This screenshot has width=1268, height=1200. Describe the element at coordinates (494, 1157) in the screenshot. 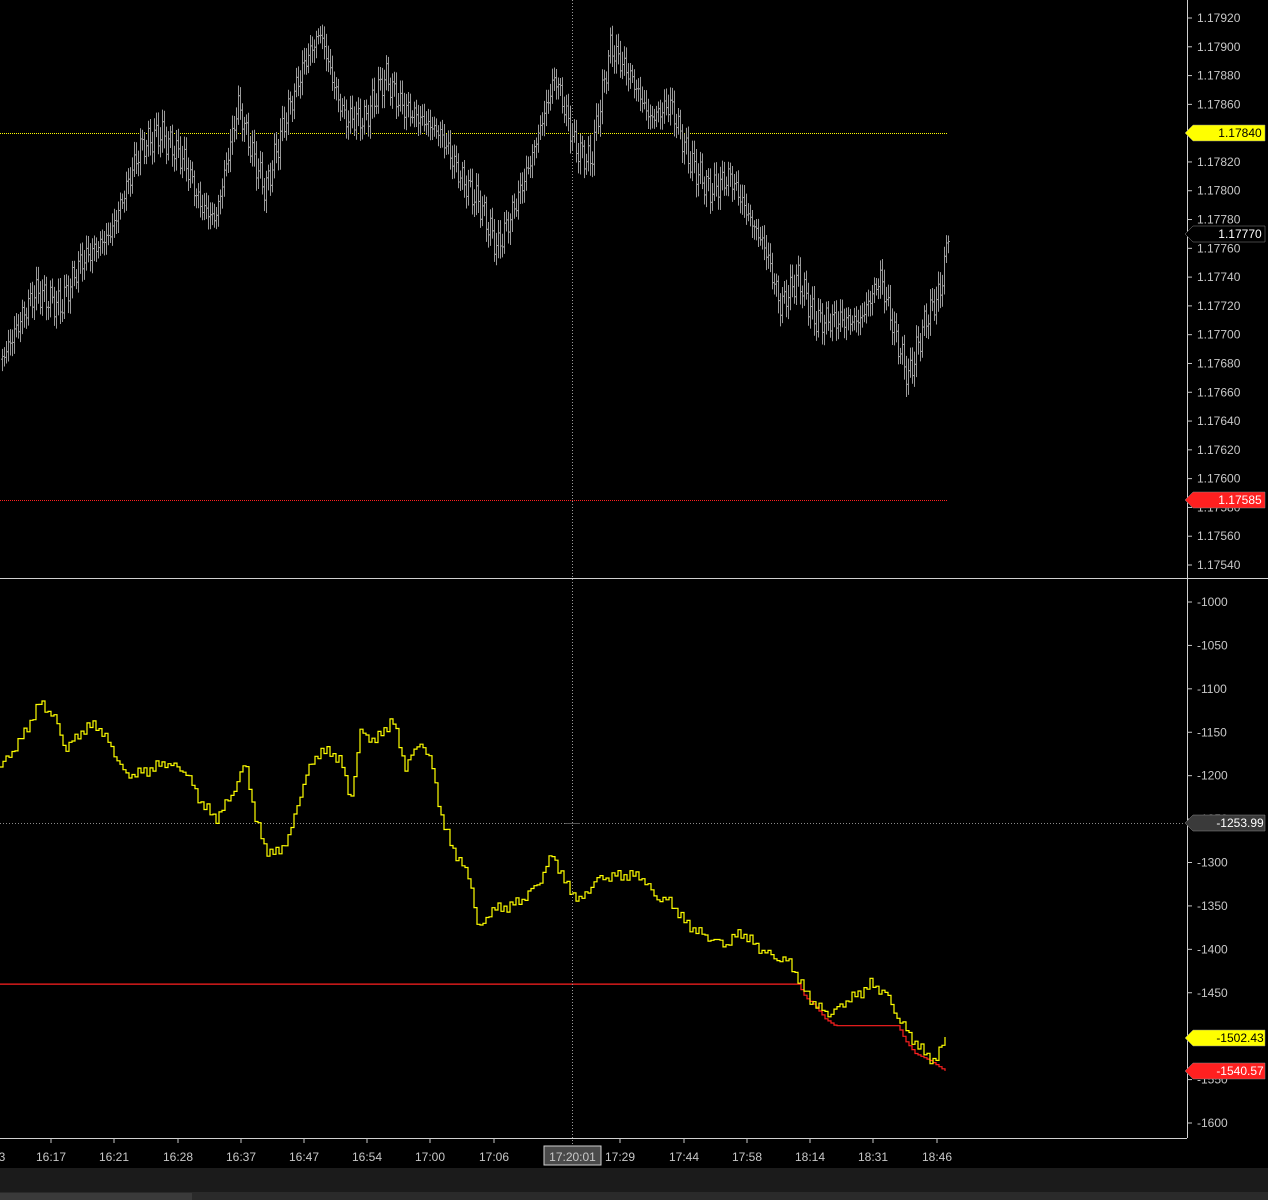

I see `time-tick-label: 17:06` at that location.